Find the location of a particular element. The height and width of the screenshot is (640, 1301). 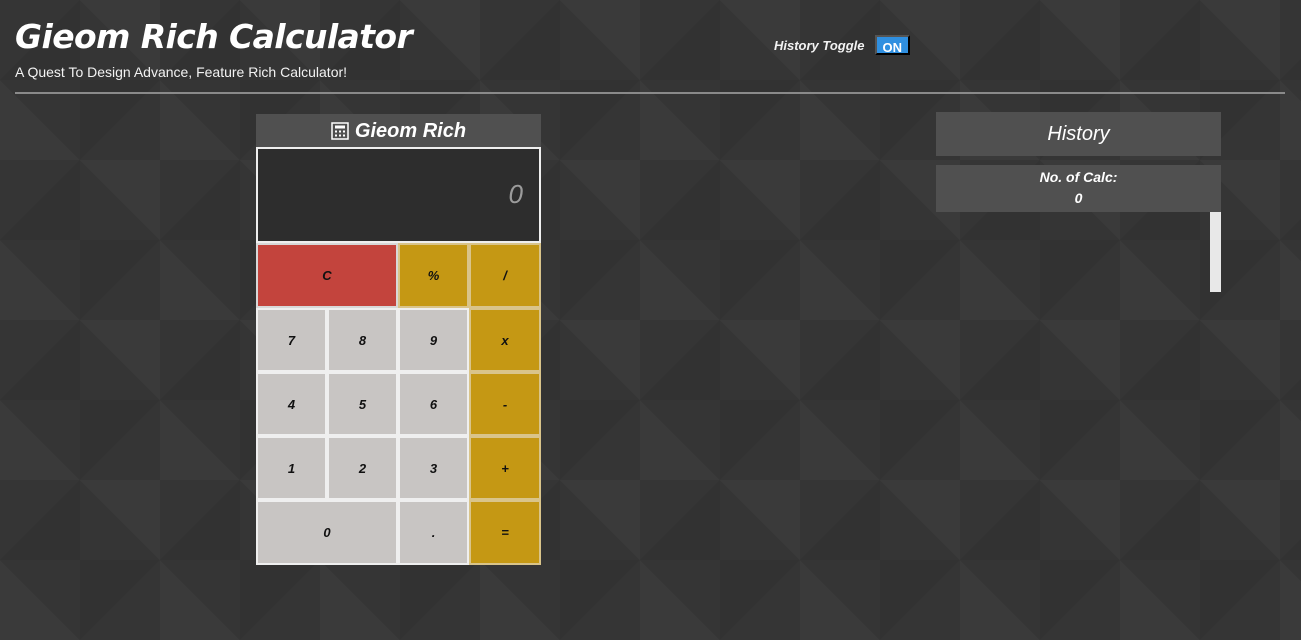

history-title: History is located at coordinates (1078, 134).